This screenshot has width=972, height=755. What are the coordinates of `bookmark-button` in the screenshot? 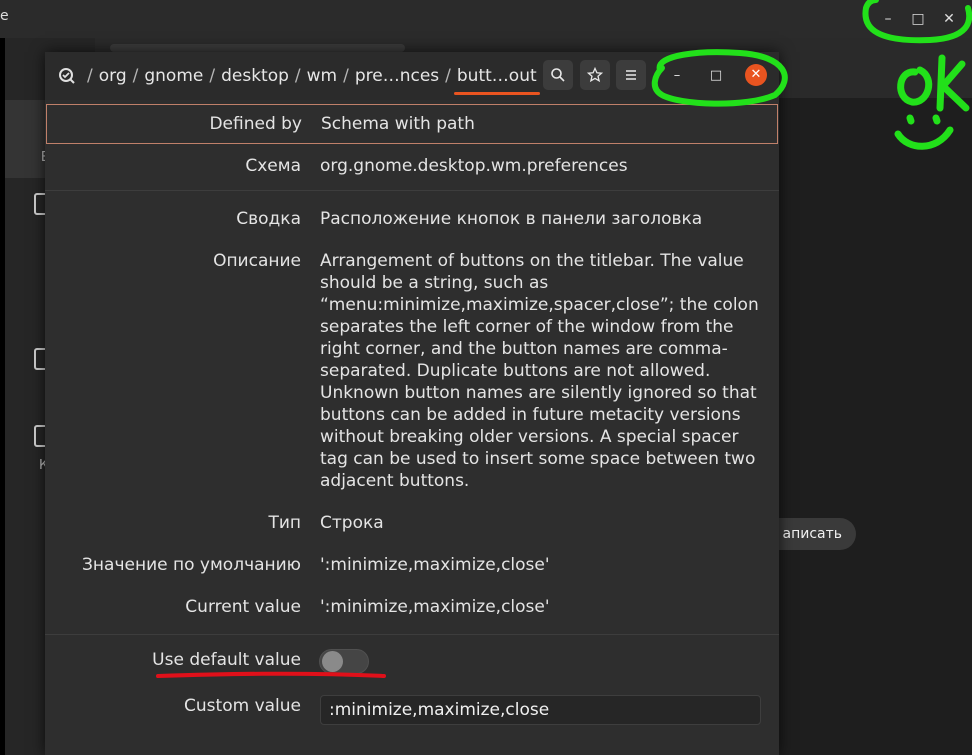 It's located at (595, 75).